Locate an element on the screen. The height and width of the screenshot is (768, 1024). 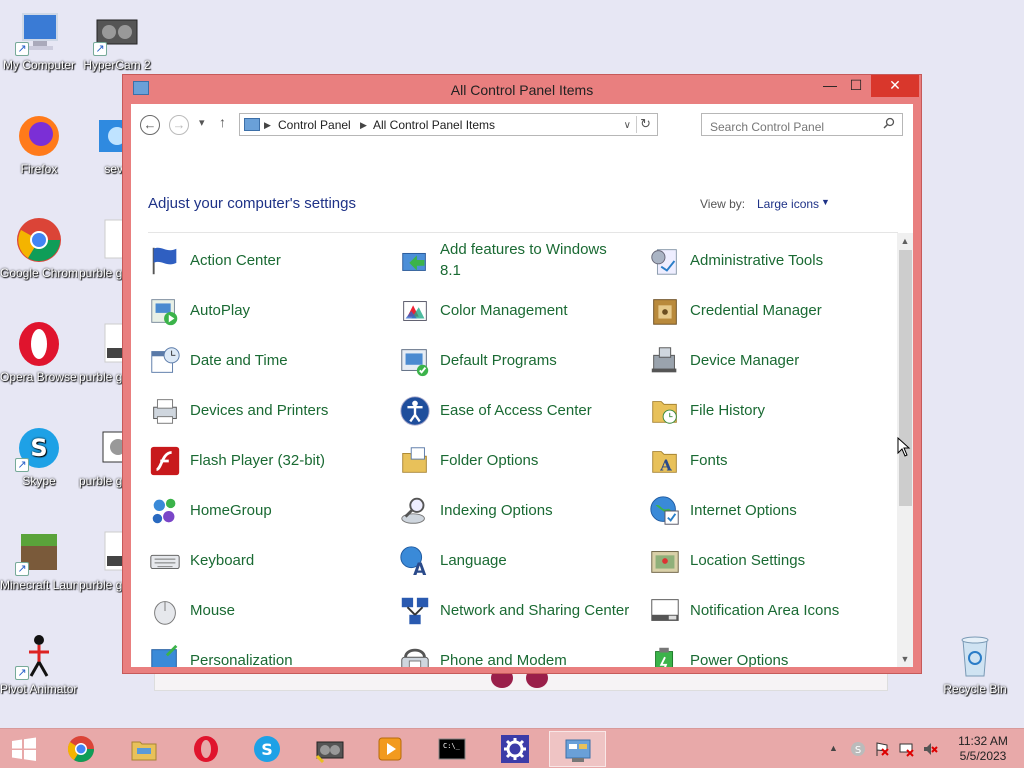
action-center-flag-icon is located at coordinates (882, 749).